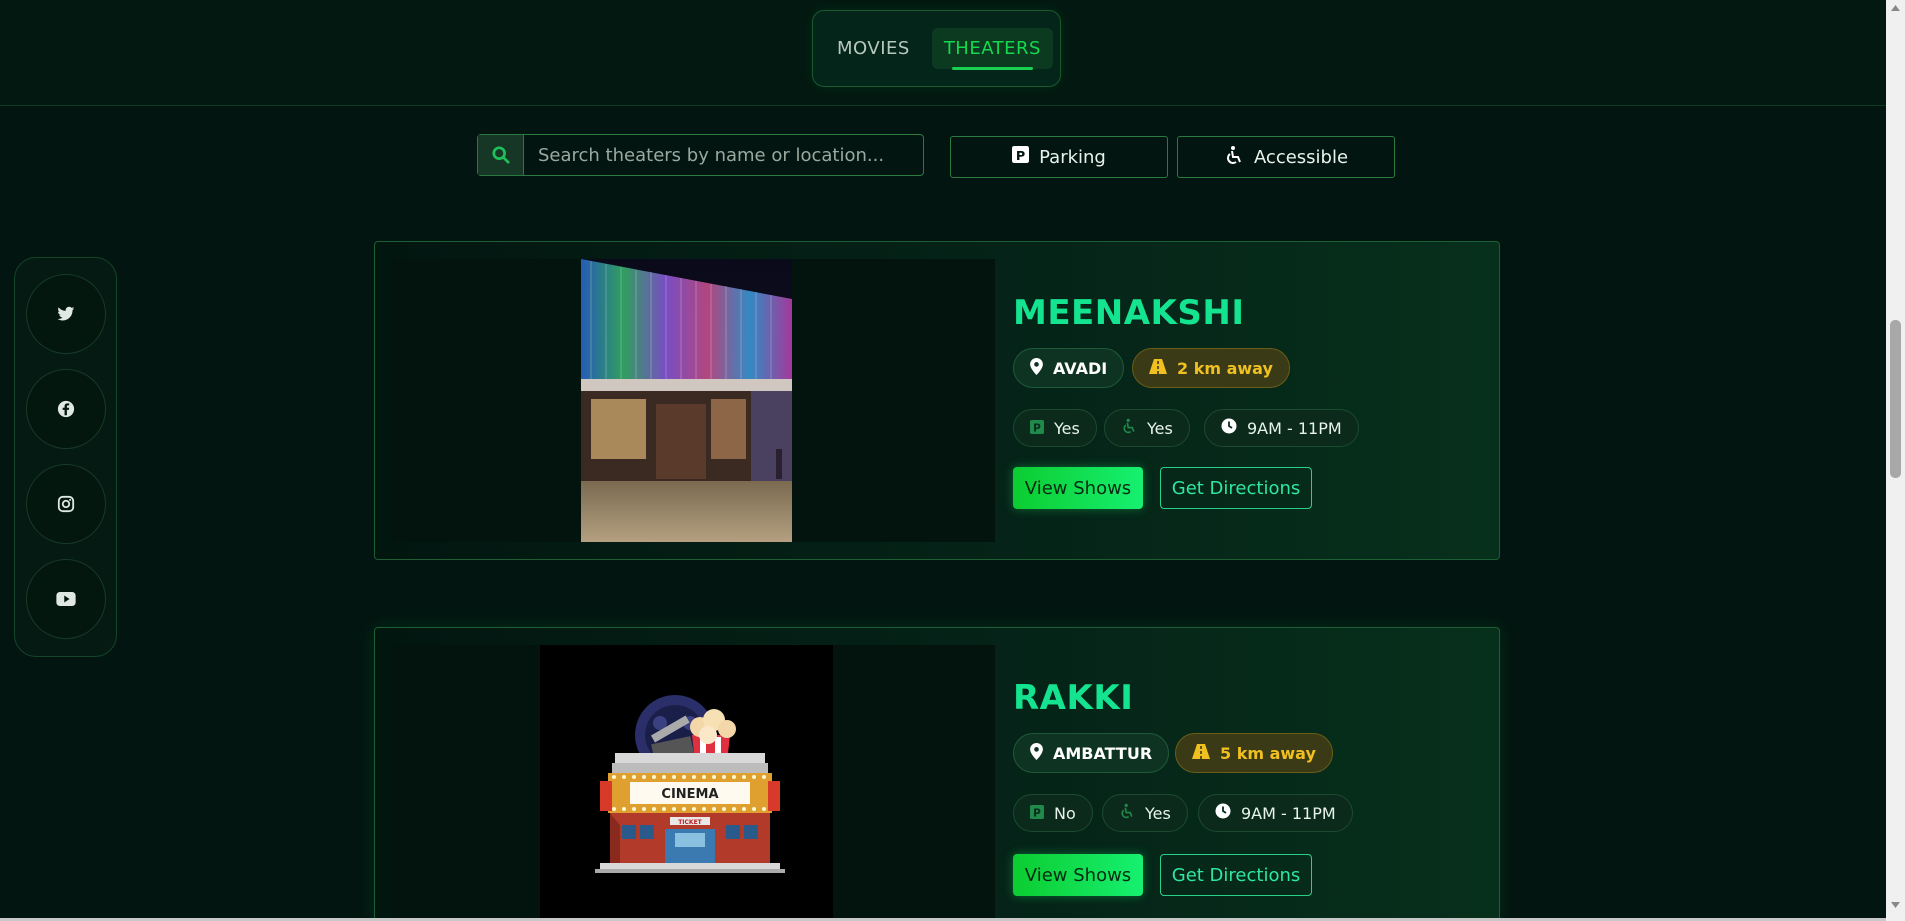  I want to click on parking-filter-button: P Parking, so click(1059, 157).